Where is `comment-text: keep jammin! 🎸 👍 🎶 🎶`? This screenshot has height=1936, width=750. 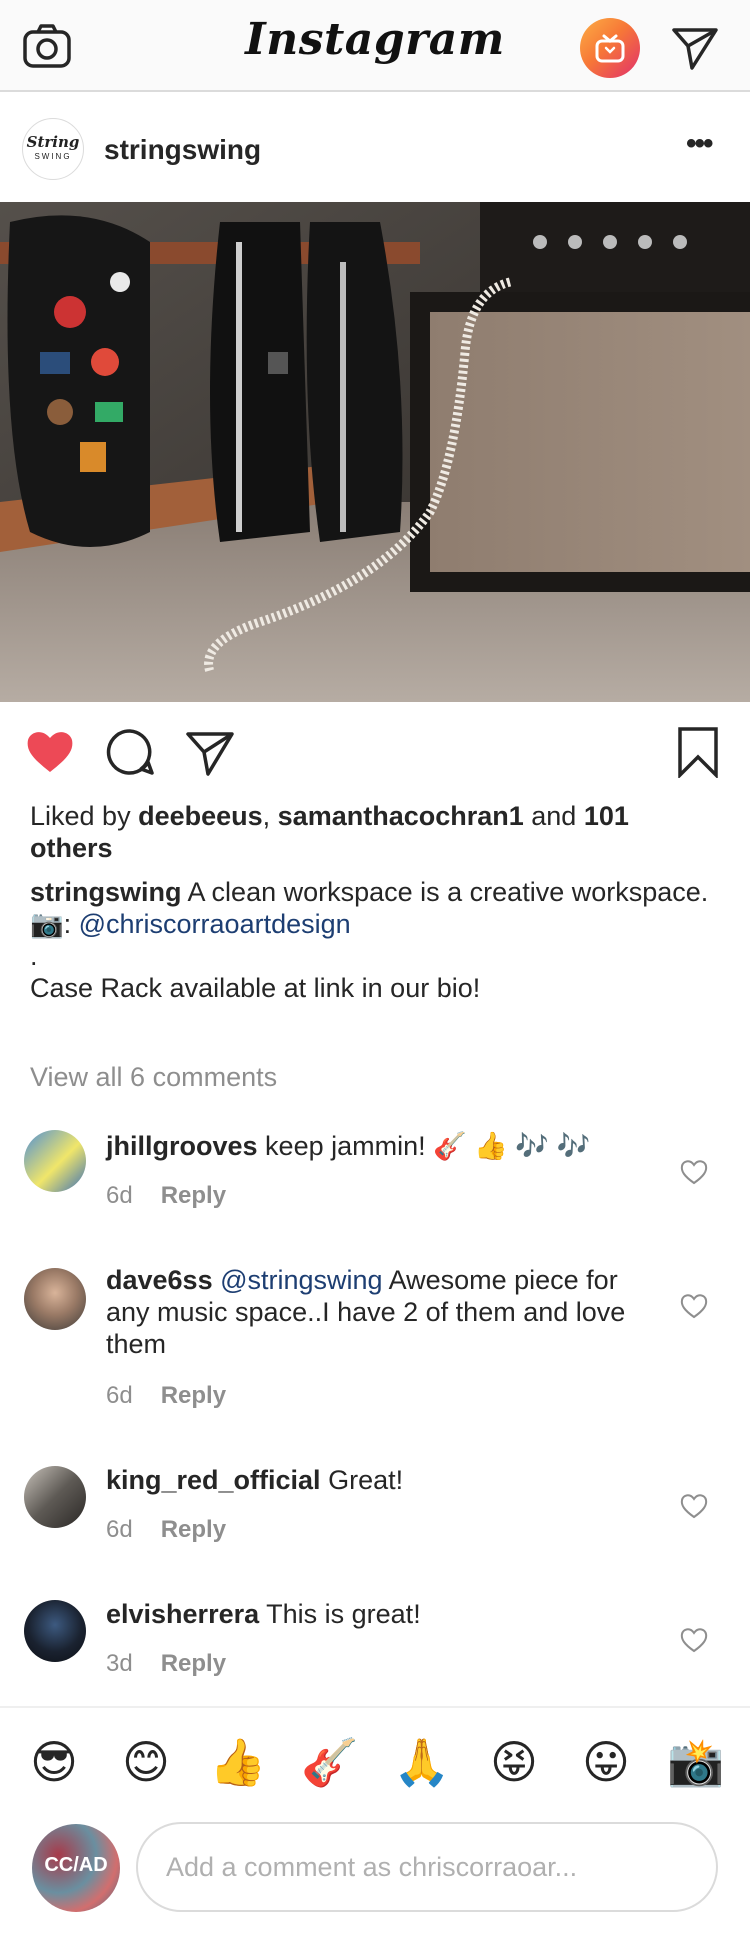 comment-text: keep jammin! 🎸 👍 🎶 🎶 is located at coordinates (424, 1146).